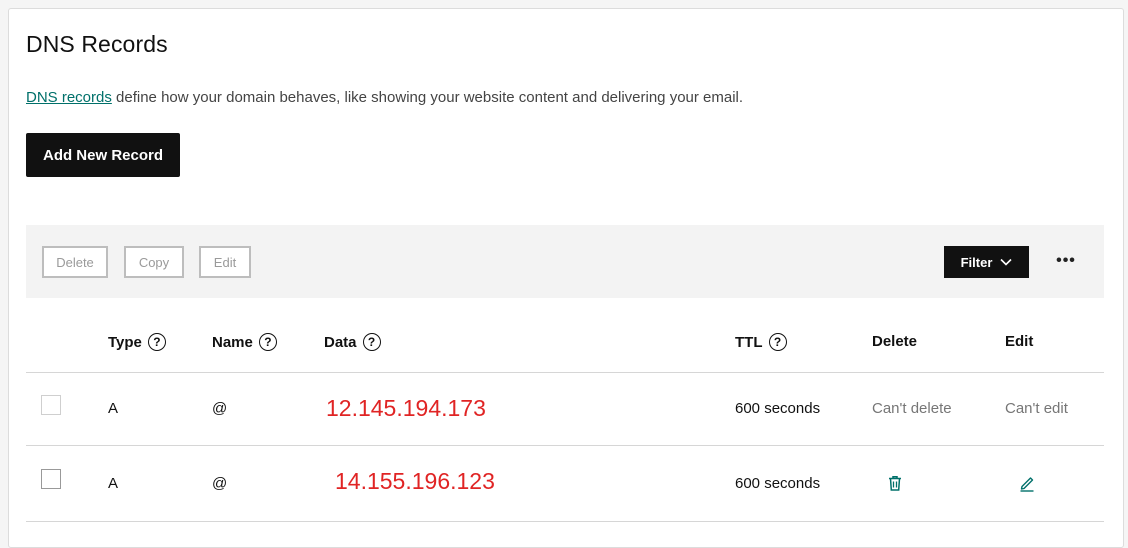  I want to click on column-header-data-label: Data, so click(340, 342).